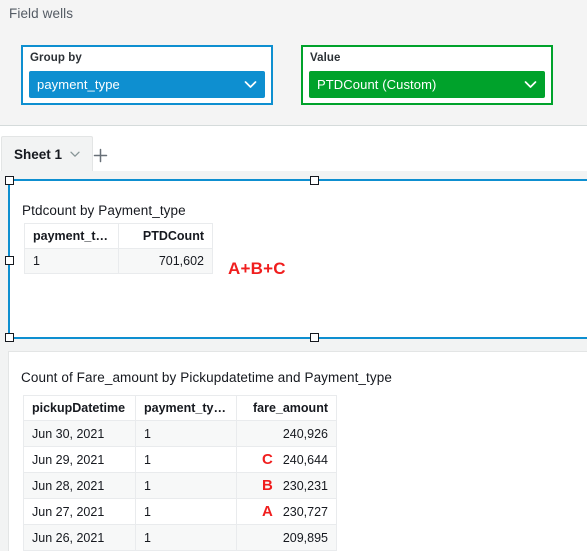 The image size is (587, 551). I want to click on field-well-group-by: Group by payment_type, so click(147, 75).